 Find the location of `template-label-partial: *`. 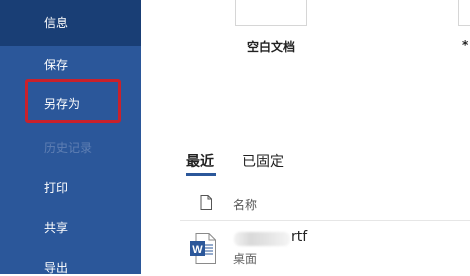

template-label-partial: * is located at coordinates (465, 45).